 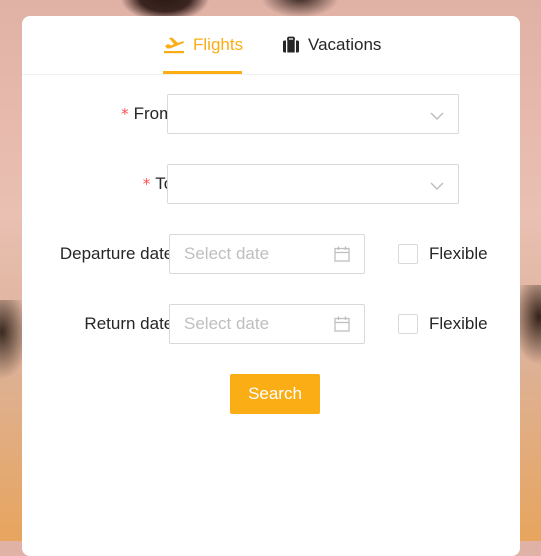 I want to click on tab-flights: Flights, so click(x=203, y=54).